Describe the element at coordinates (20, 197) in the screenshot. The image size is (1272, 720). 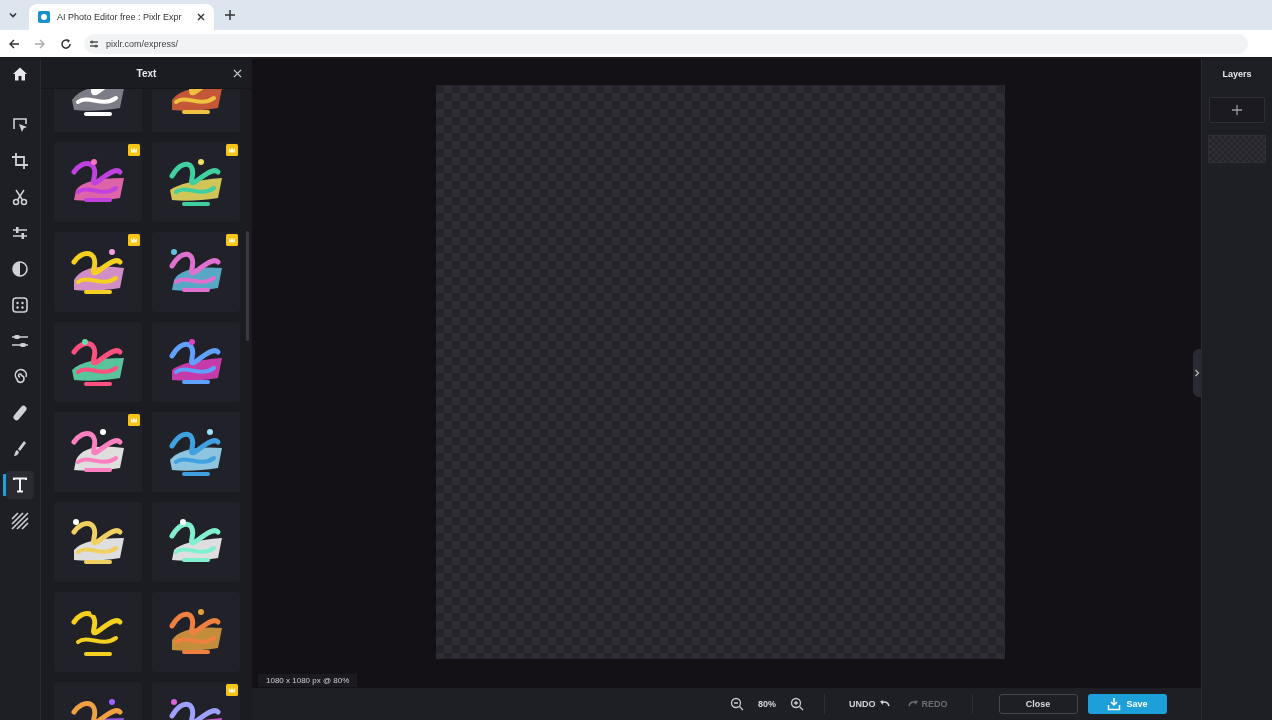
I see `scissors-icon` at that location.